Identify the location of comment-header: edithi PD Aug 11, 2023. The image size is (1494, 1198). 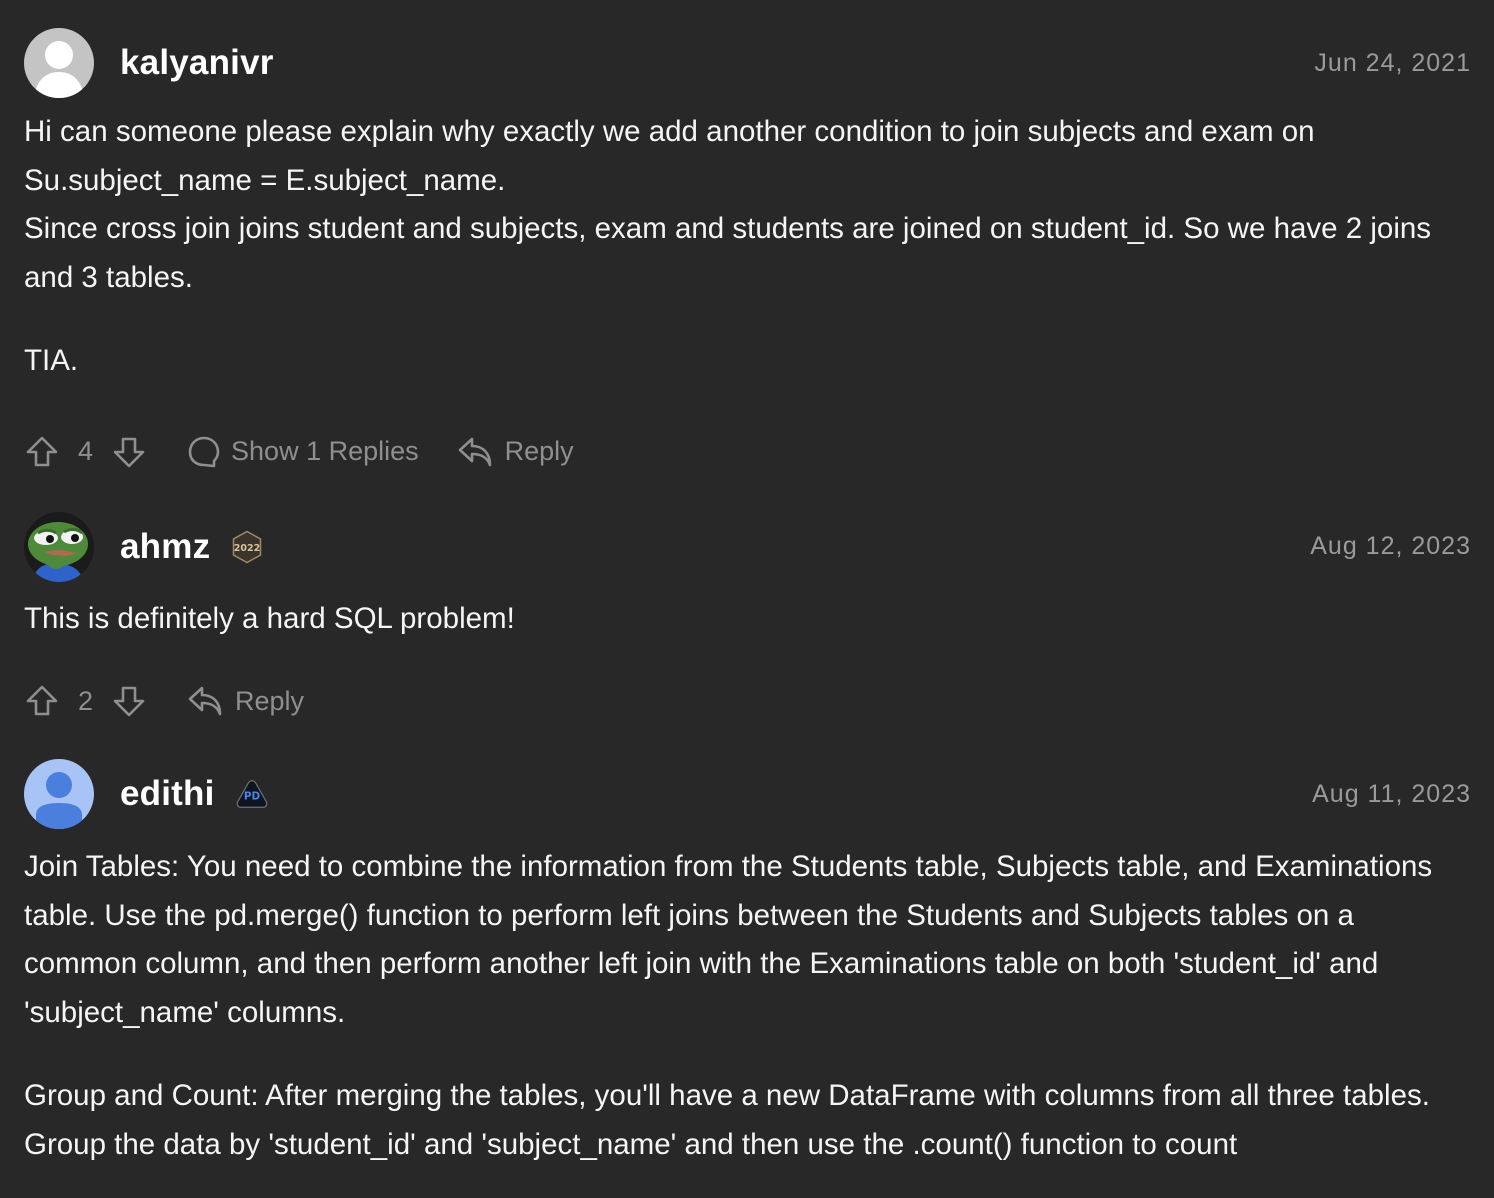
(747, 794).